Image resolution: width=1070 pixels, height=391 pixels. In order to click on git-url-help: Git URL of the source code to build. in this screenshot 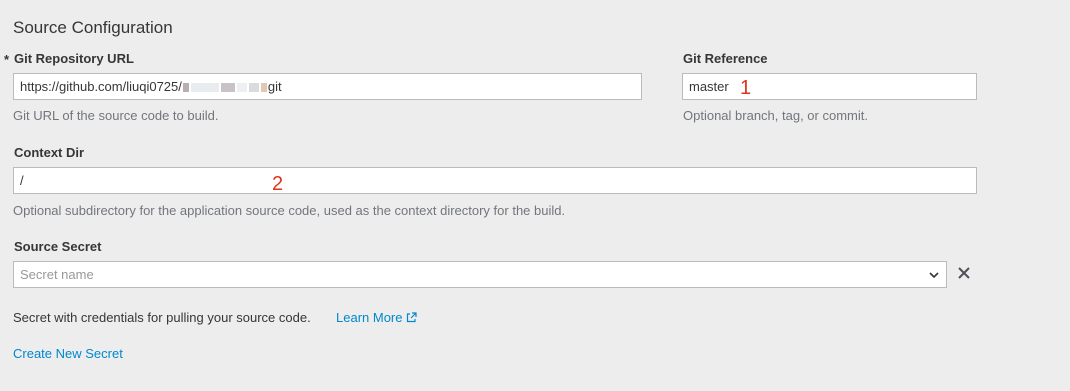, I will do `click(116, 115)`.